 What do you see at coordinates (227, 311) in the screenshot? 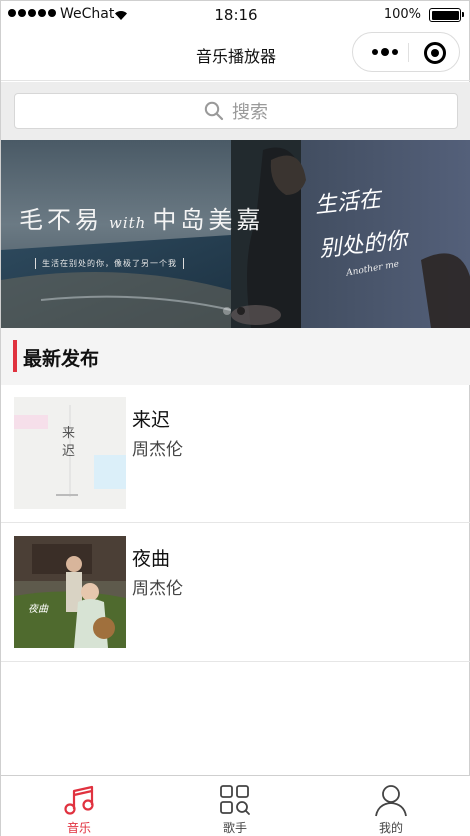
I see `carousel-dot` at bounding box center [227, 311].